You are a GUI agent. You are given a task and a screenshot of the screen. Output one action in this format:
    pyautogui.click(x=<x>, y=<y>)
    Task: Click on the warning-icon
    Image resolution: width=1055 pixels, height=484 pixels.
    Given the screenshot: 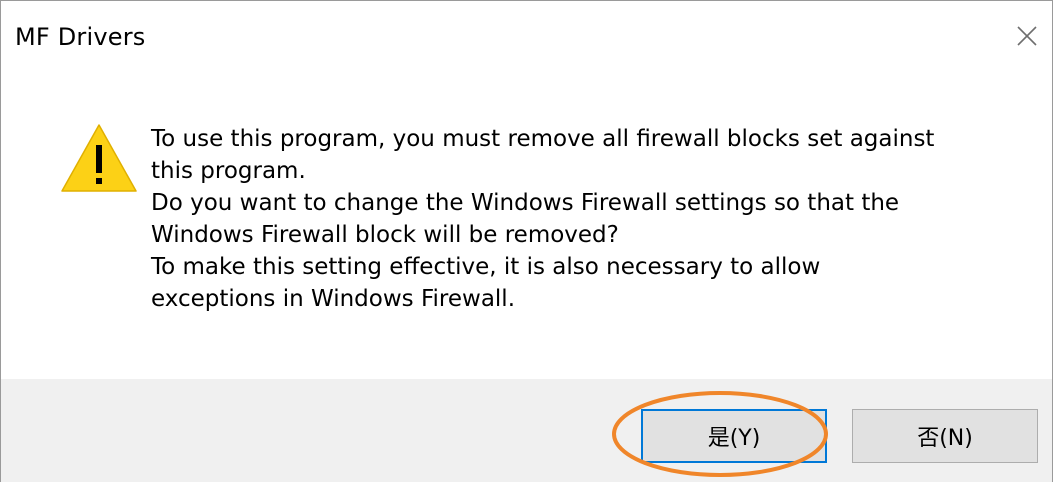 What is the action you would take?
    pyautogui.click(x=99, y=158)
    